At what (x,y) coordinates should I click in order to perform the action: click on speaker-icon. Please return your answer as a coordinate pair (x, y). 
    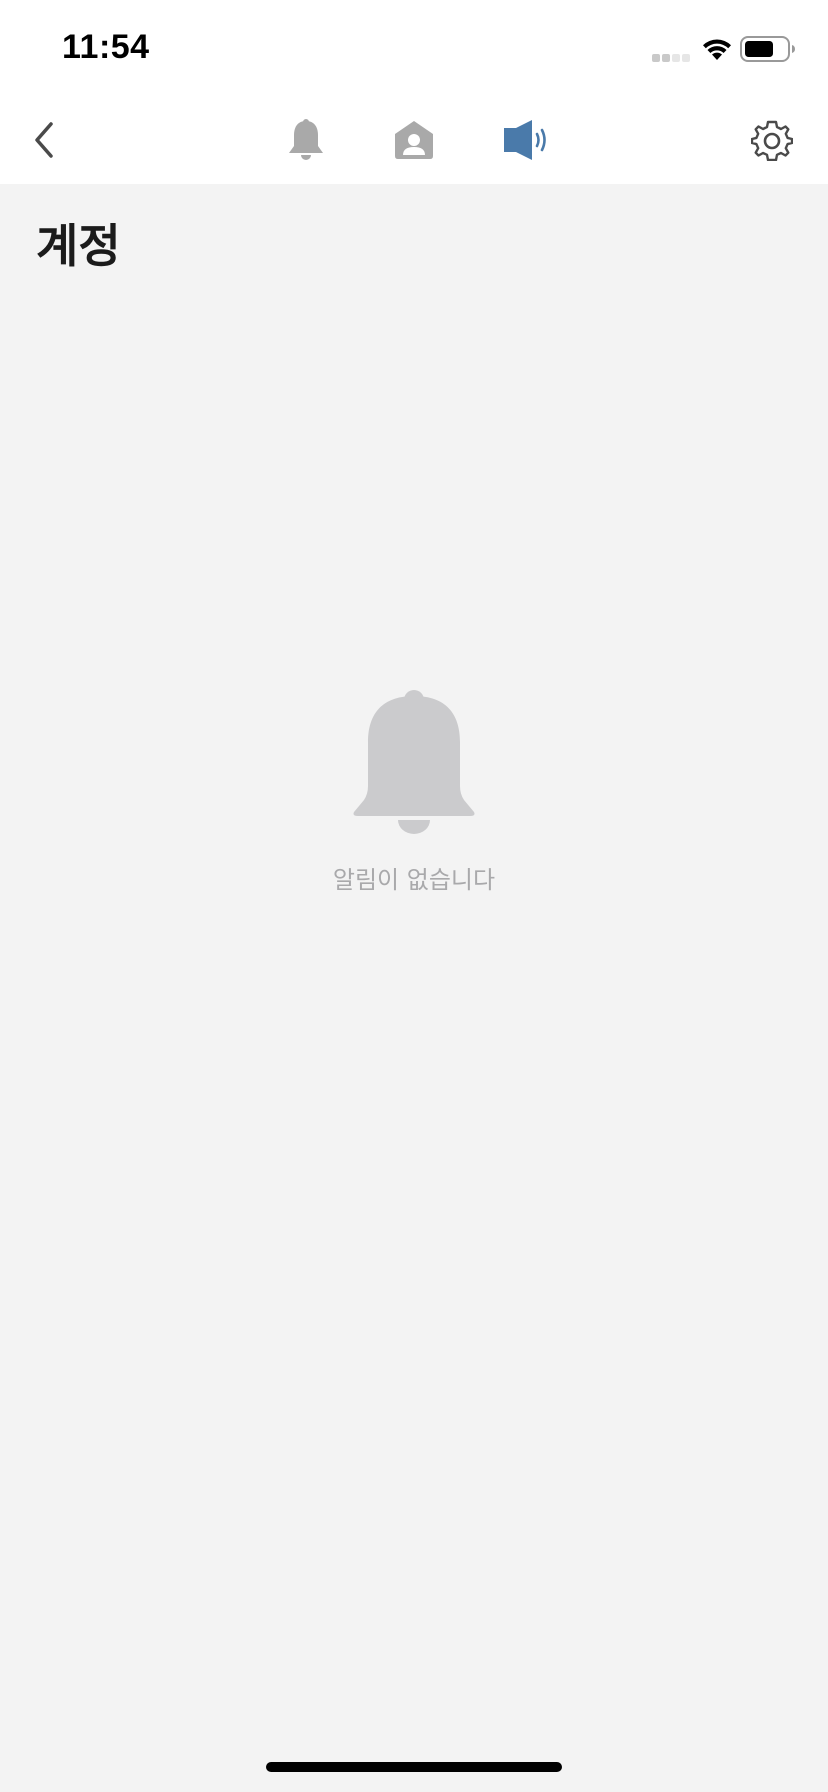
    Looking at the image, I should click on (525, 140).